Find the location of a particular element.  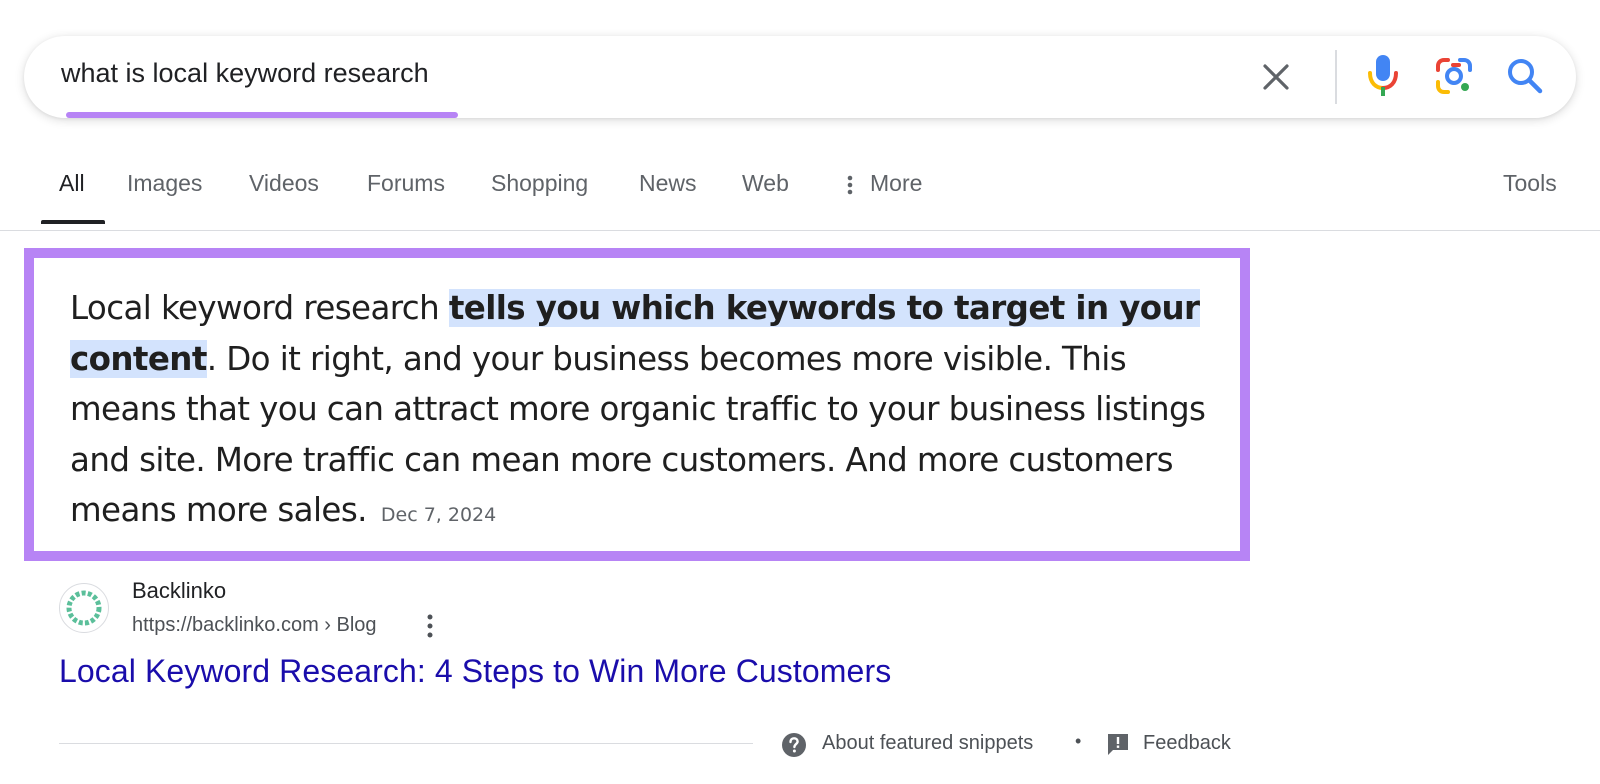

voice-search-button is located at coordinates (1383, 76).